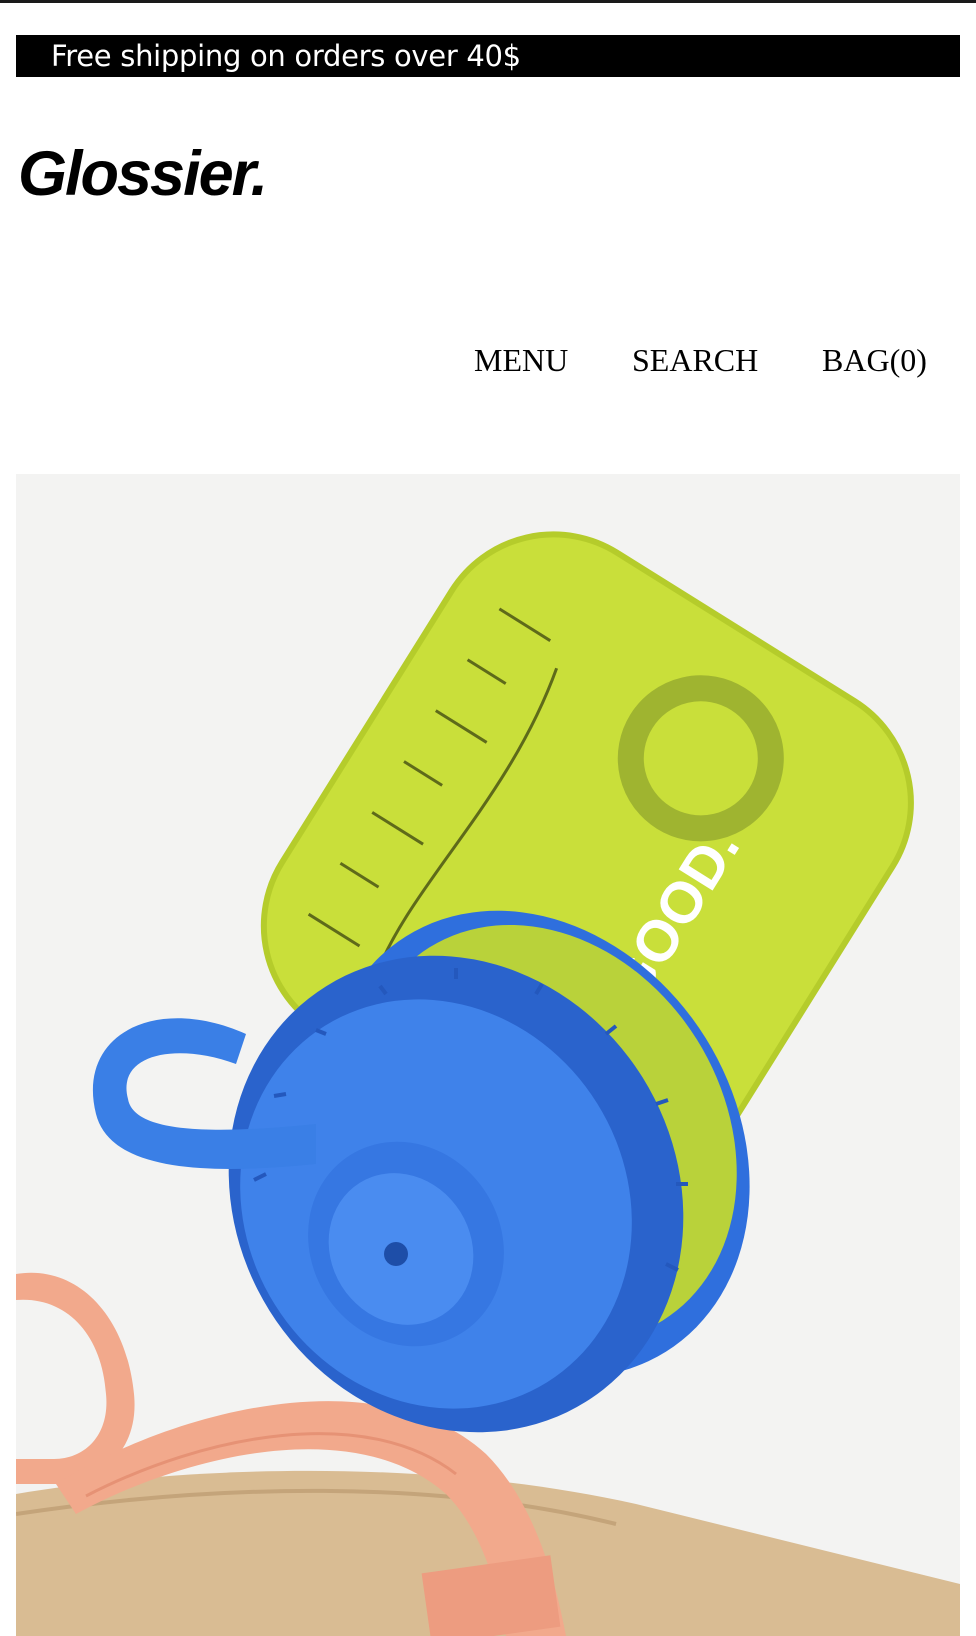 This screenshot has height=1636, width=976. Describe the element at coordinates (488, 1) in the screenshot. I see `top-rule` at that location.